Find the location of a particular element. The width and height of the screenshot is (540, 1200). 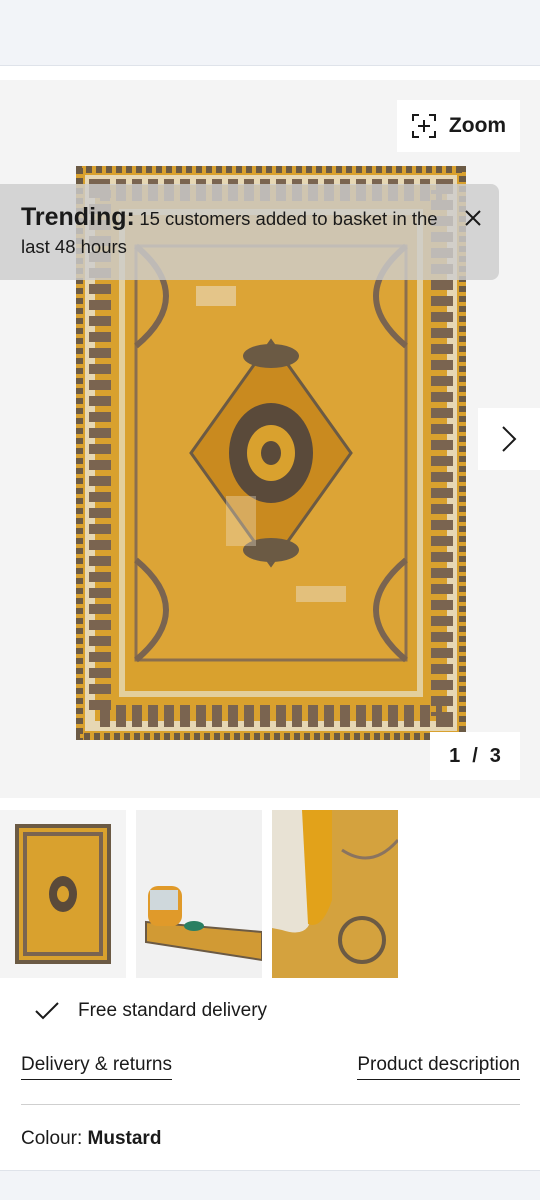

thumbnail-detail-image is located at coordinates (335, 894).